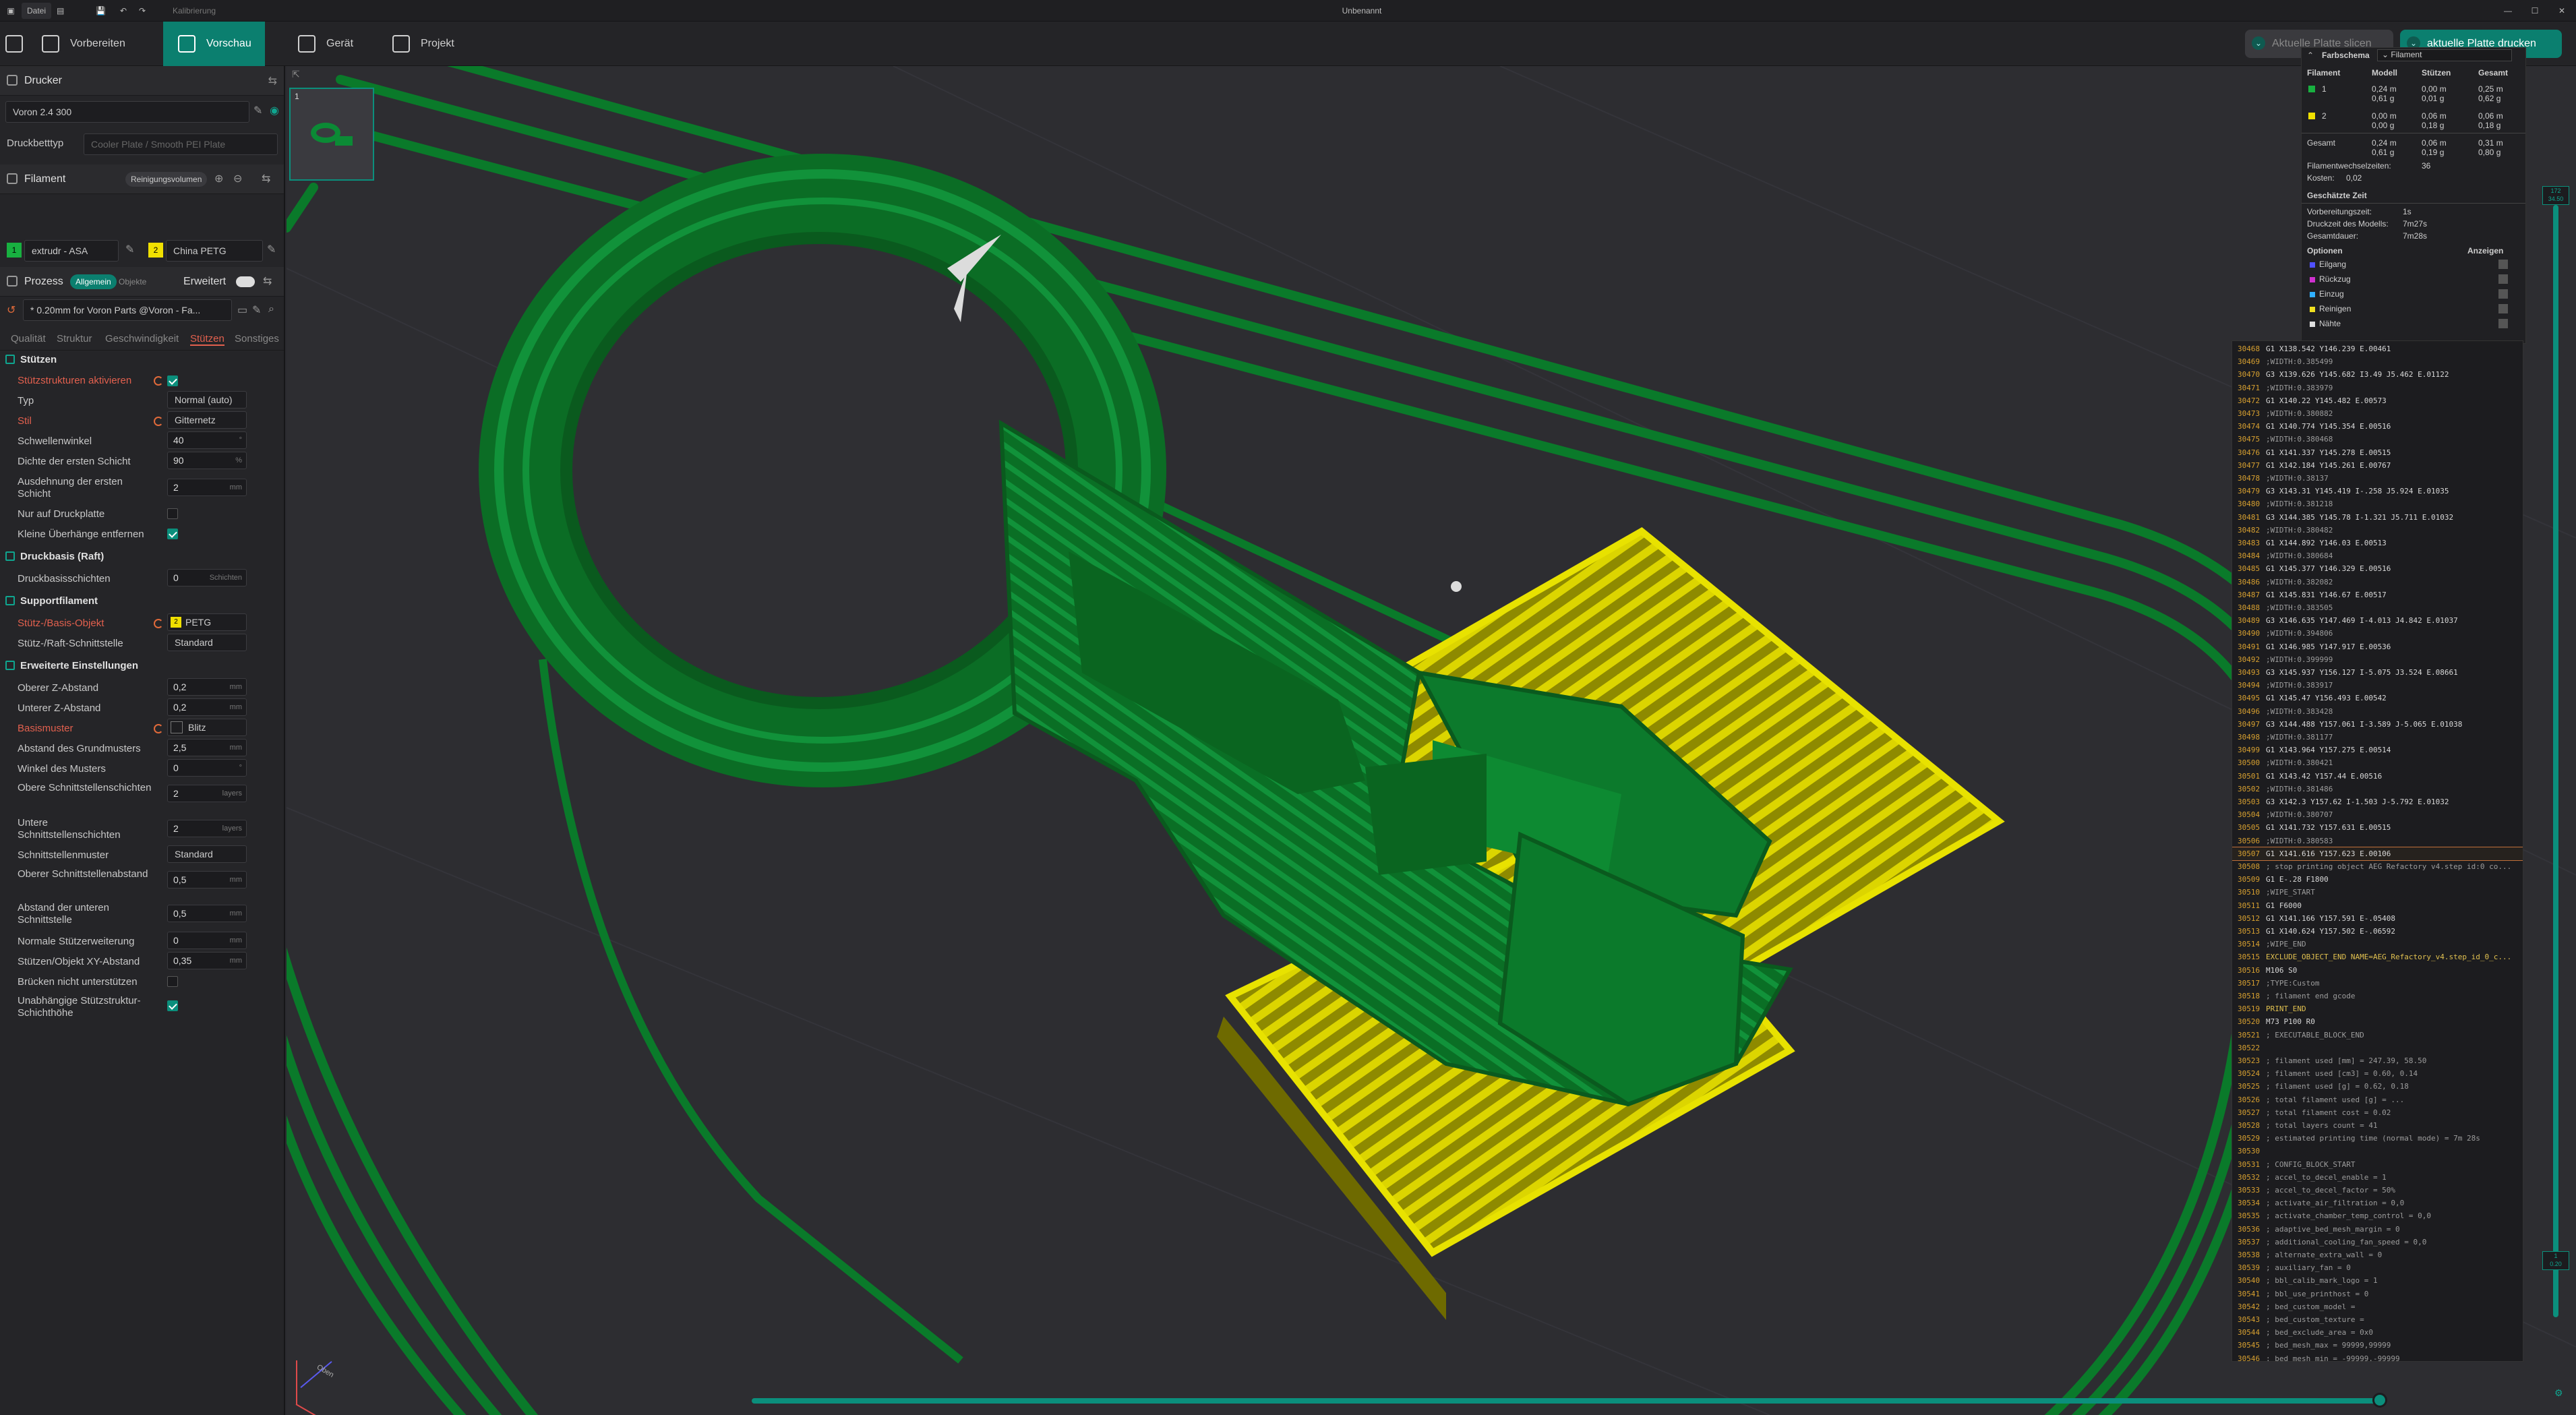 Image resolution: width=2576 pixels, height=1415 pixels. I want to click on gcode-line: 30472 G1 X140.22 Y145.482 E.00573, so click(2377, 400).